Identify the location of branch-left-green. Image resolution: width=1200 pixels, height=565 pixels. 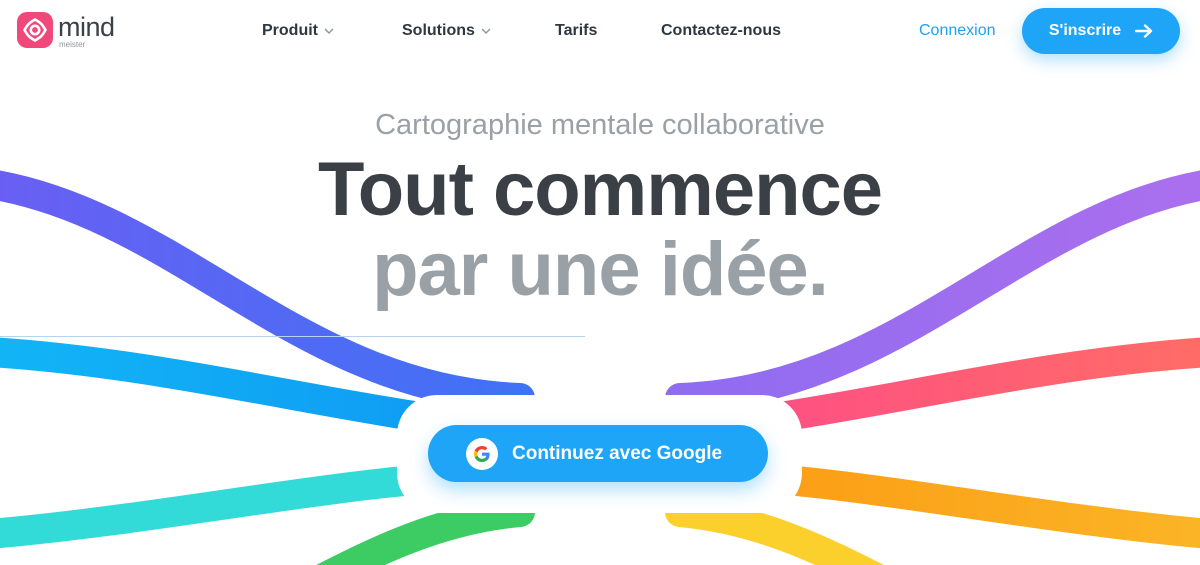
(425, 531).